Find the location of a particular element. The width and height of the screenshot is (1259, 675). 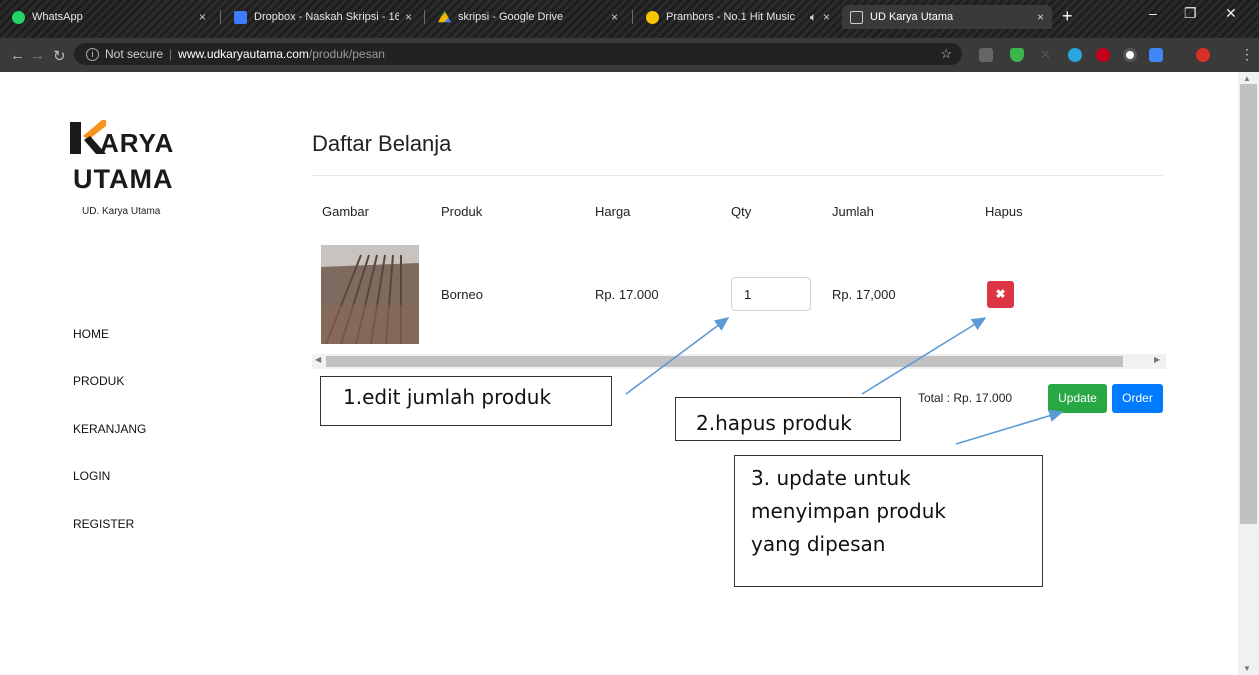

prambors-icon is located at coordinates (652, 17).